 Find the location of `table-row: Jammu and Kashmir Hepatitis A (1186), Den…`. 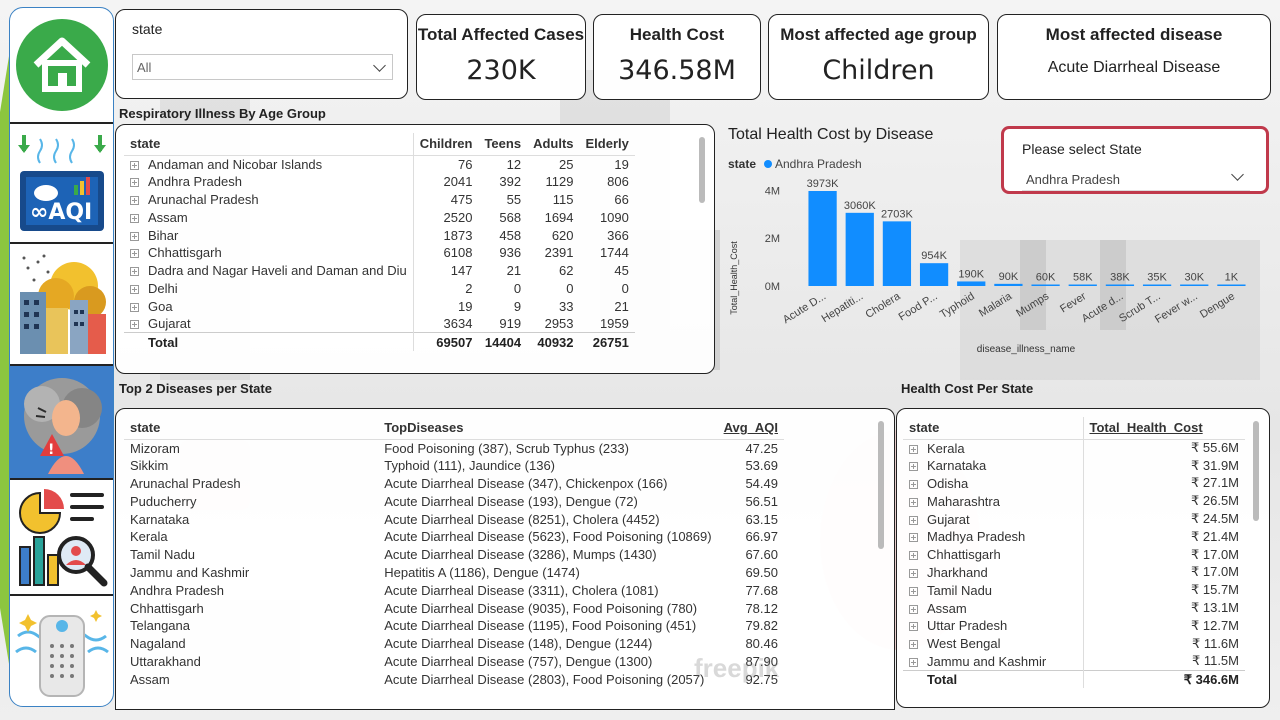

table-row: Jammu and Kashmir Hepatitis A (1186), Den… is located at coordinates (454, 573).